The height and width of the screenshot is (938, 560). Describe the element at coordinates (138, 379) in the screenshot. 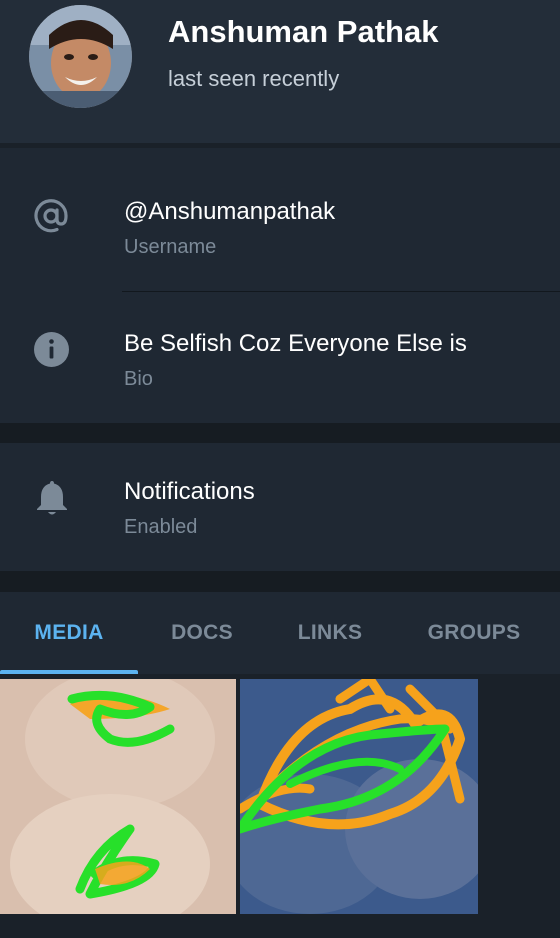

I see `bio-label: Bio` at that location.